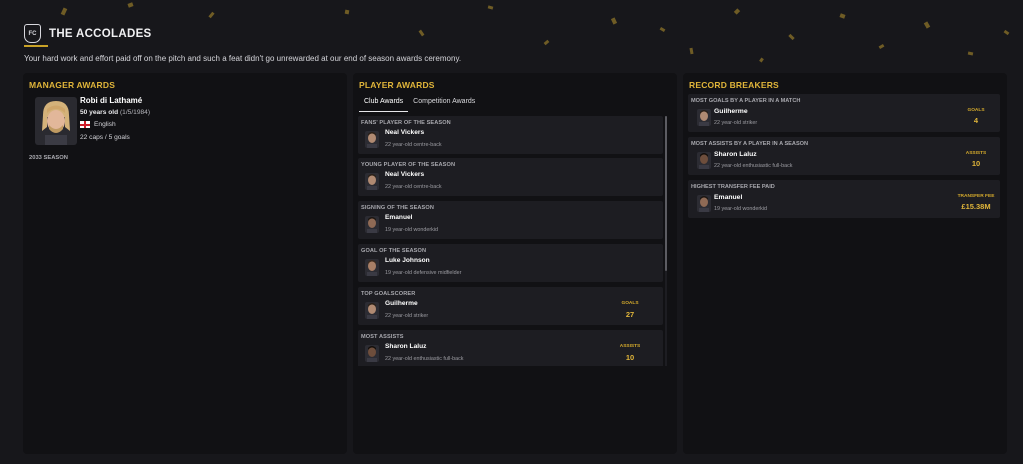  I want to click on manager-nationality: English, so click(98, 124).